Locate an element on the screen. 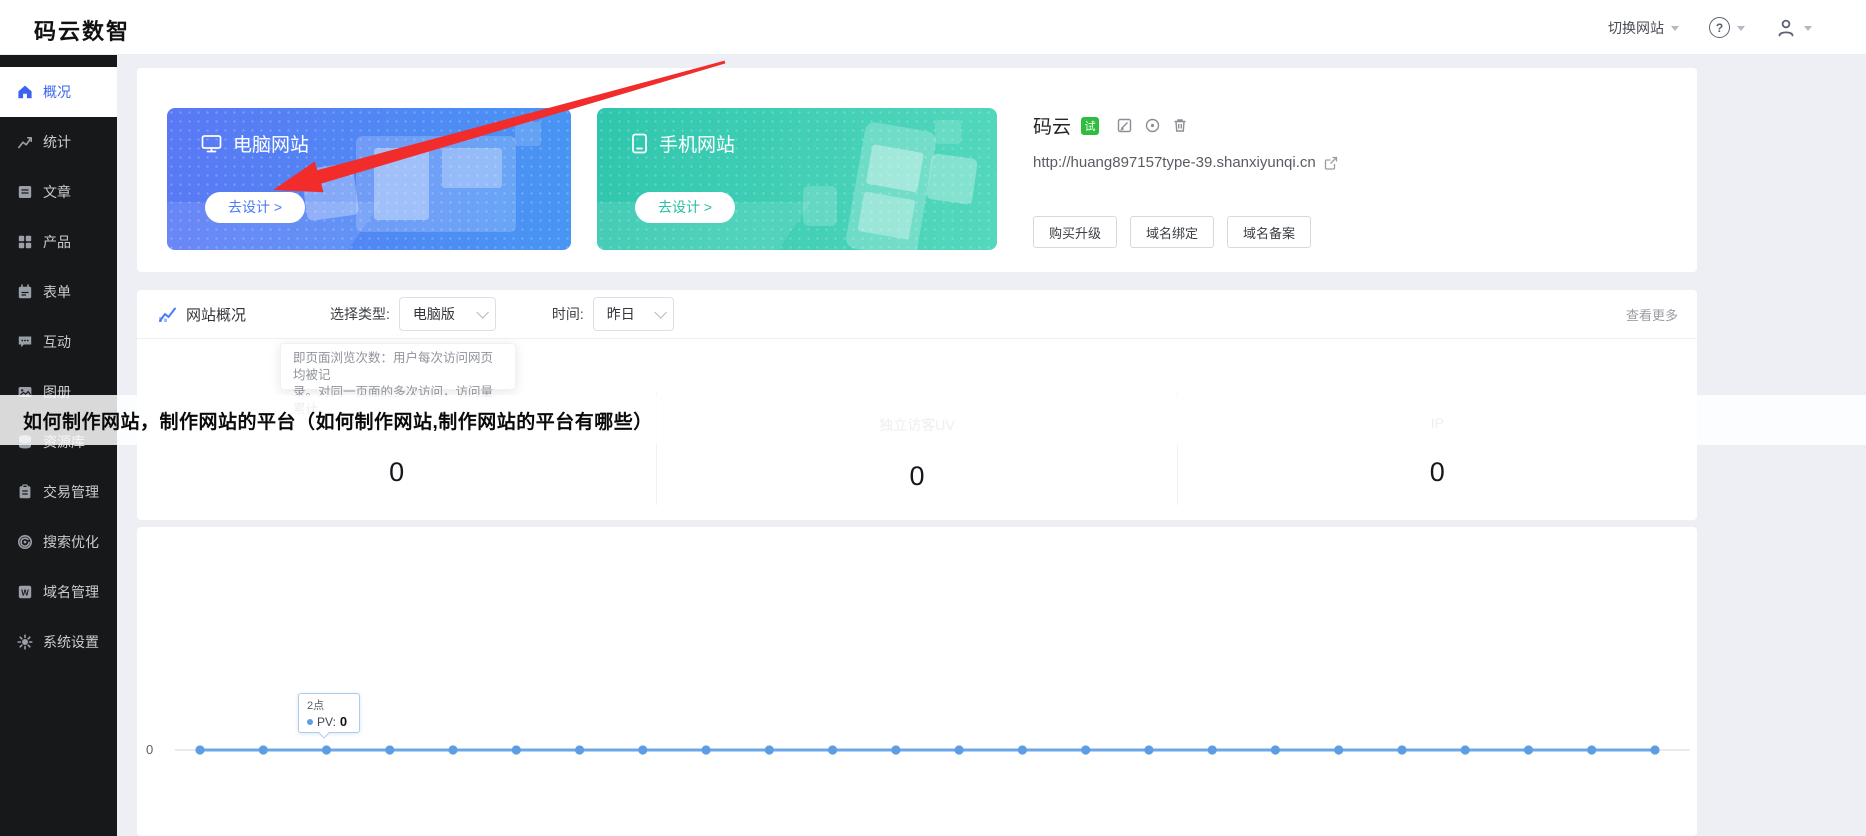 The height and width of the screenshot is (836, 1866). sidebar-item-domain: W 域名管理 is located at coordinates (58, 592).